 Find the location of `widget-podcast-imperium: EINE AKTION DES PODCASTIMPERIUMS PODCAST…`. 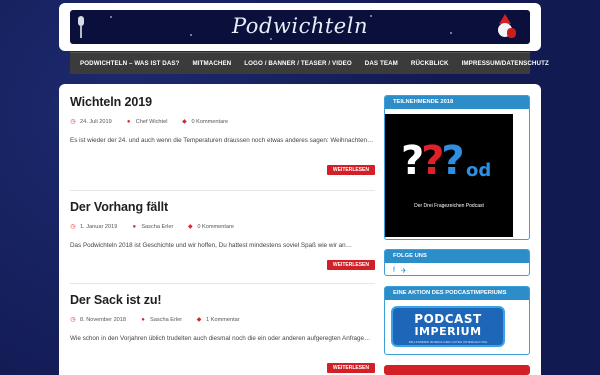

widget-podcast-imperium: EINE AKTION DES PODCASTIMPERIUMS PODCAST… is located at coordinates (457, 320).